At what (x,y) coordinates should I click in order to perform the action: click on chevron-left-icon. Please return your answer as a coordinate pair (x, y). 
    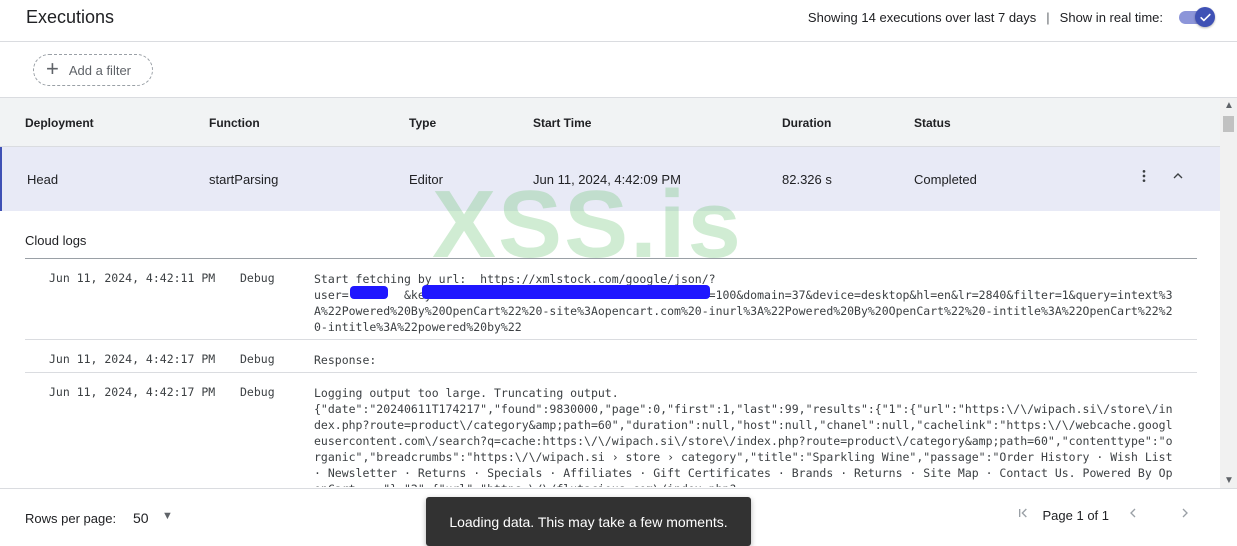
    Looking at the image, I should click on (1133, 515).